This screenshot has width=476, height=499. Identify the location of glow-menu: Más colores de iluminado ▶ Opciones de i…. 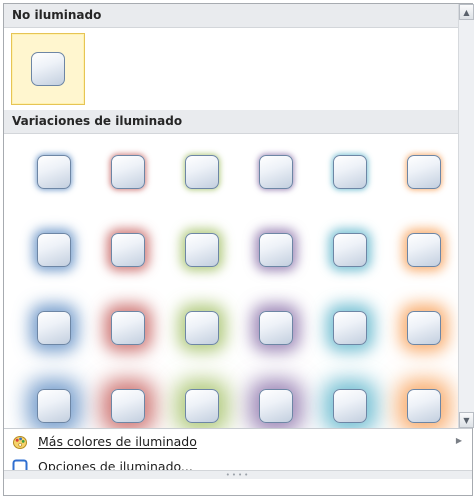
(238, 453).